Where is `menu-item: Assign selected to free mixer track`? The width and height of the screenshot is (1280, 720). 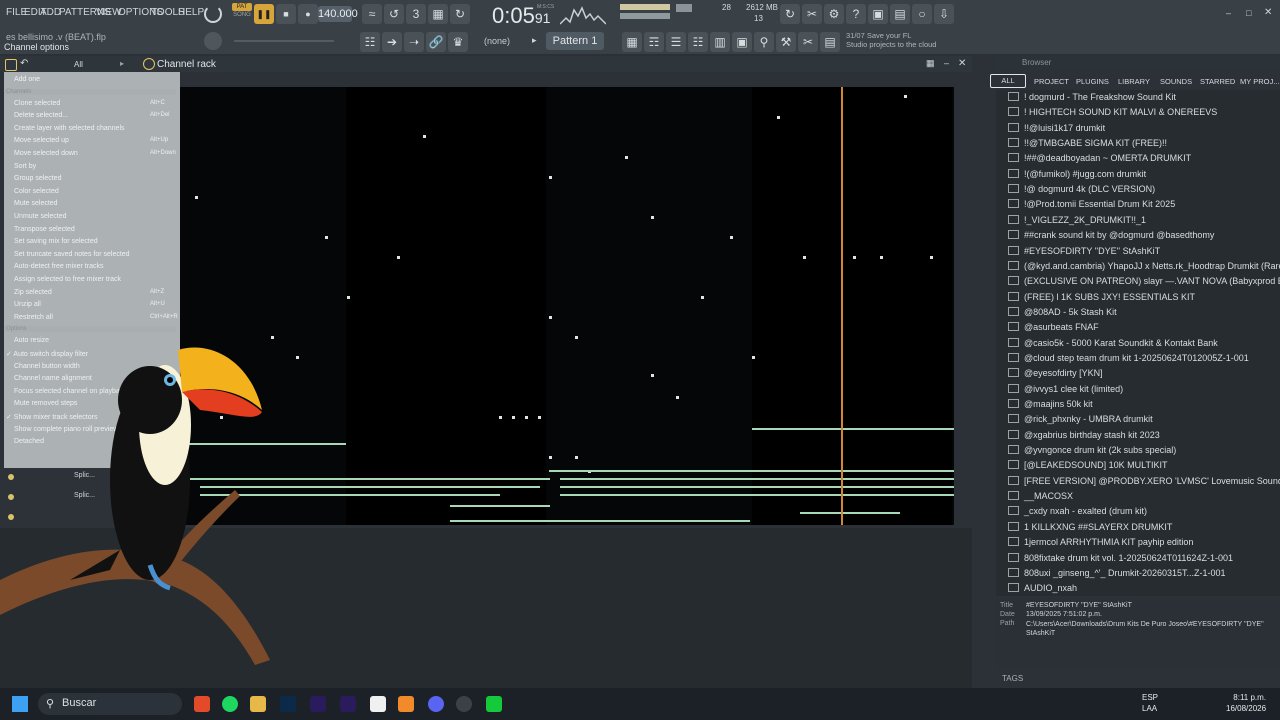 menu-item: Assign selected to free mixer track is located at coordinates (67, 279).